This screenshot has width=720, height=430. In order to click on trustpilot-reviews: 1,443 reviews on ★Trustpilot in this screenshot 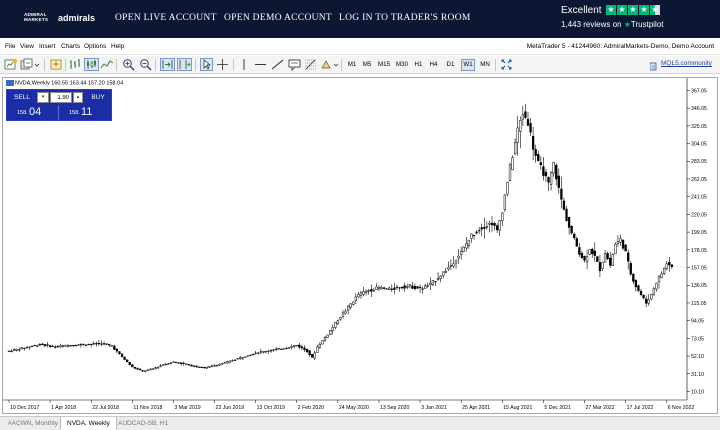, I will do `click(612, 24)`.